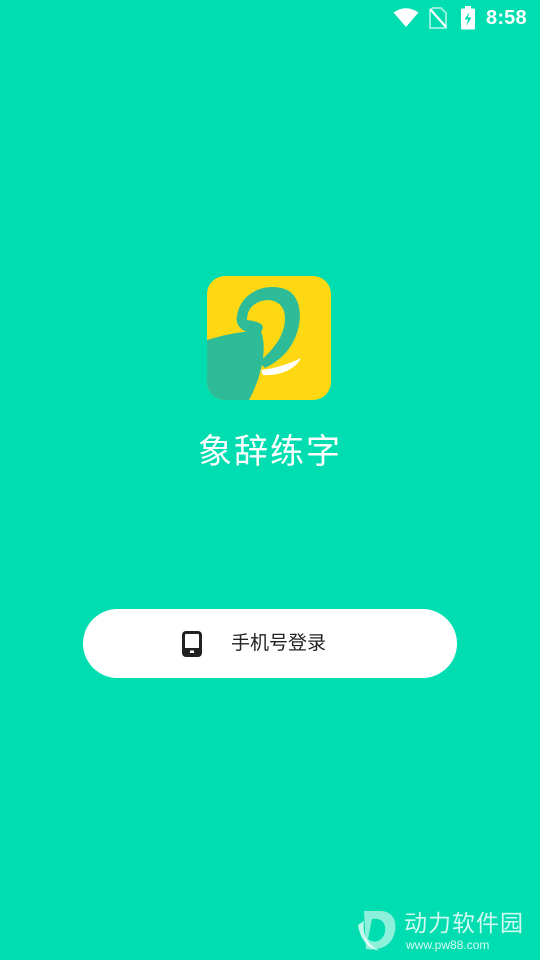 This screenshot has width=540, height=960. What do you see at coordinates (269, 338) in the screenshot?
I see `elephant-logo-icon` at bounding box center [269, 338].